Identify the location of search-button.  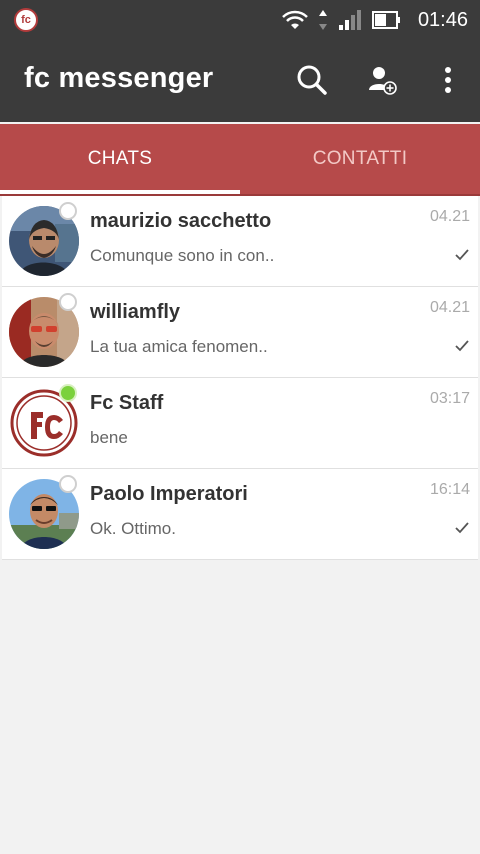
(312, 80).